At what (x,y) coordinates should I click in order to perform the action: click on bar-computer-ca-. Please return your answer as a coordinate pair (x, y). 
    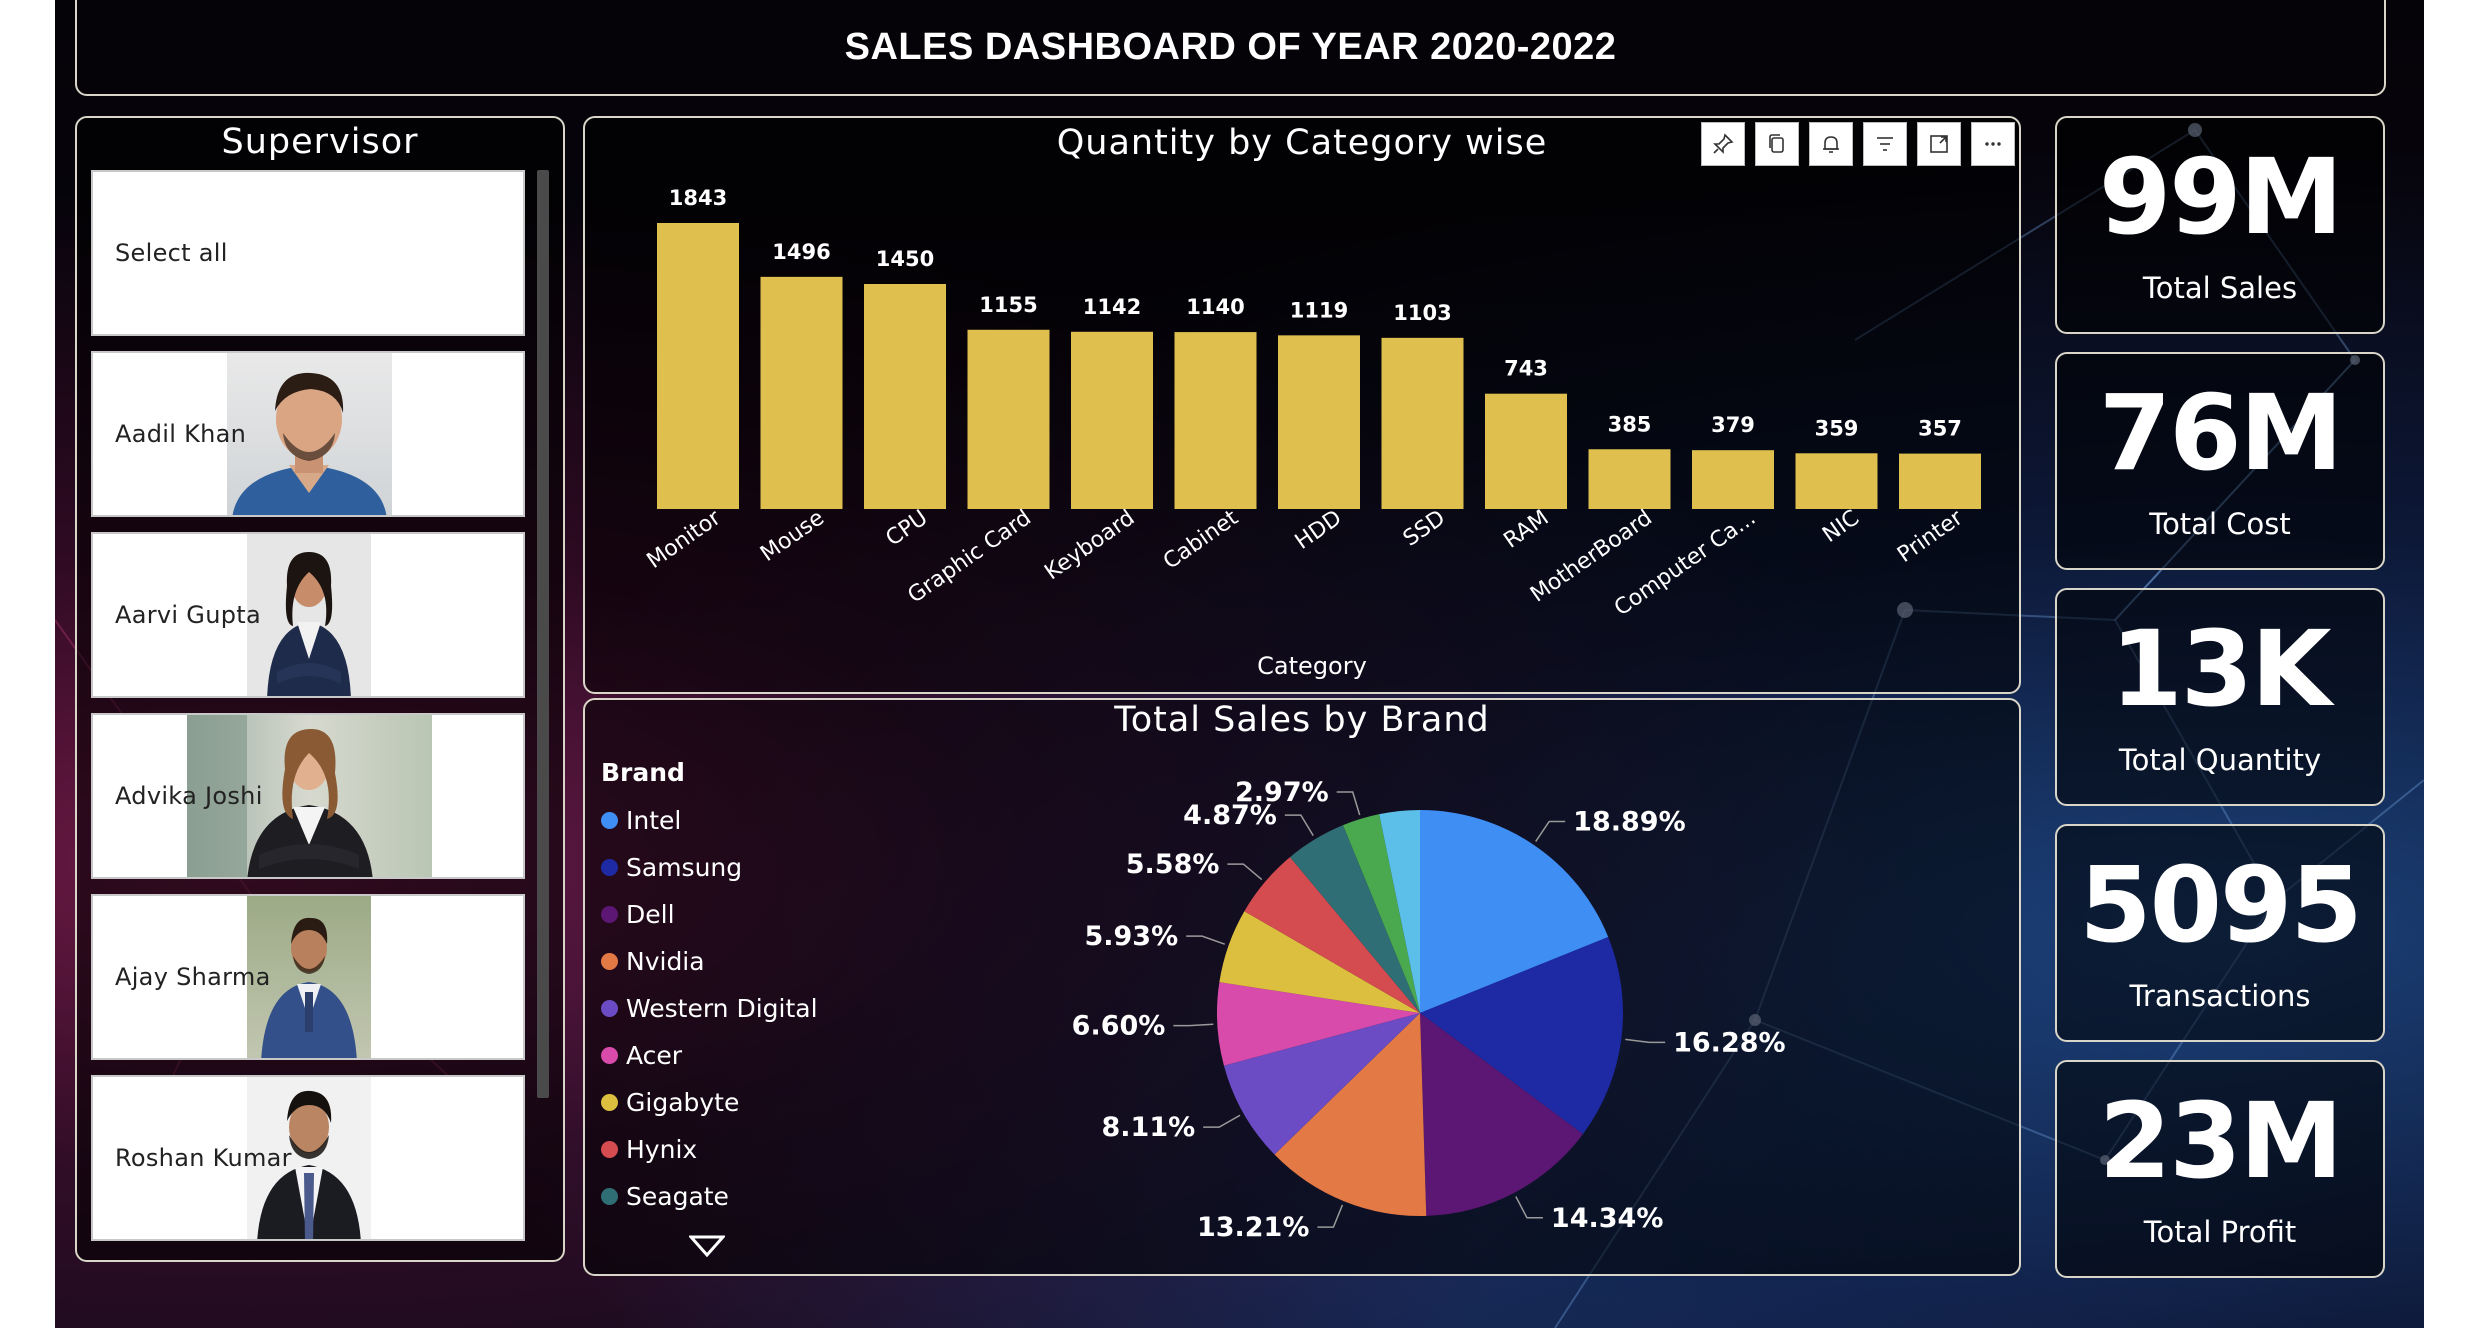
    Looking at the image, I should click on (1733, 479).